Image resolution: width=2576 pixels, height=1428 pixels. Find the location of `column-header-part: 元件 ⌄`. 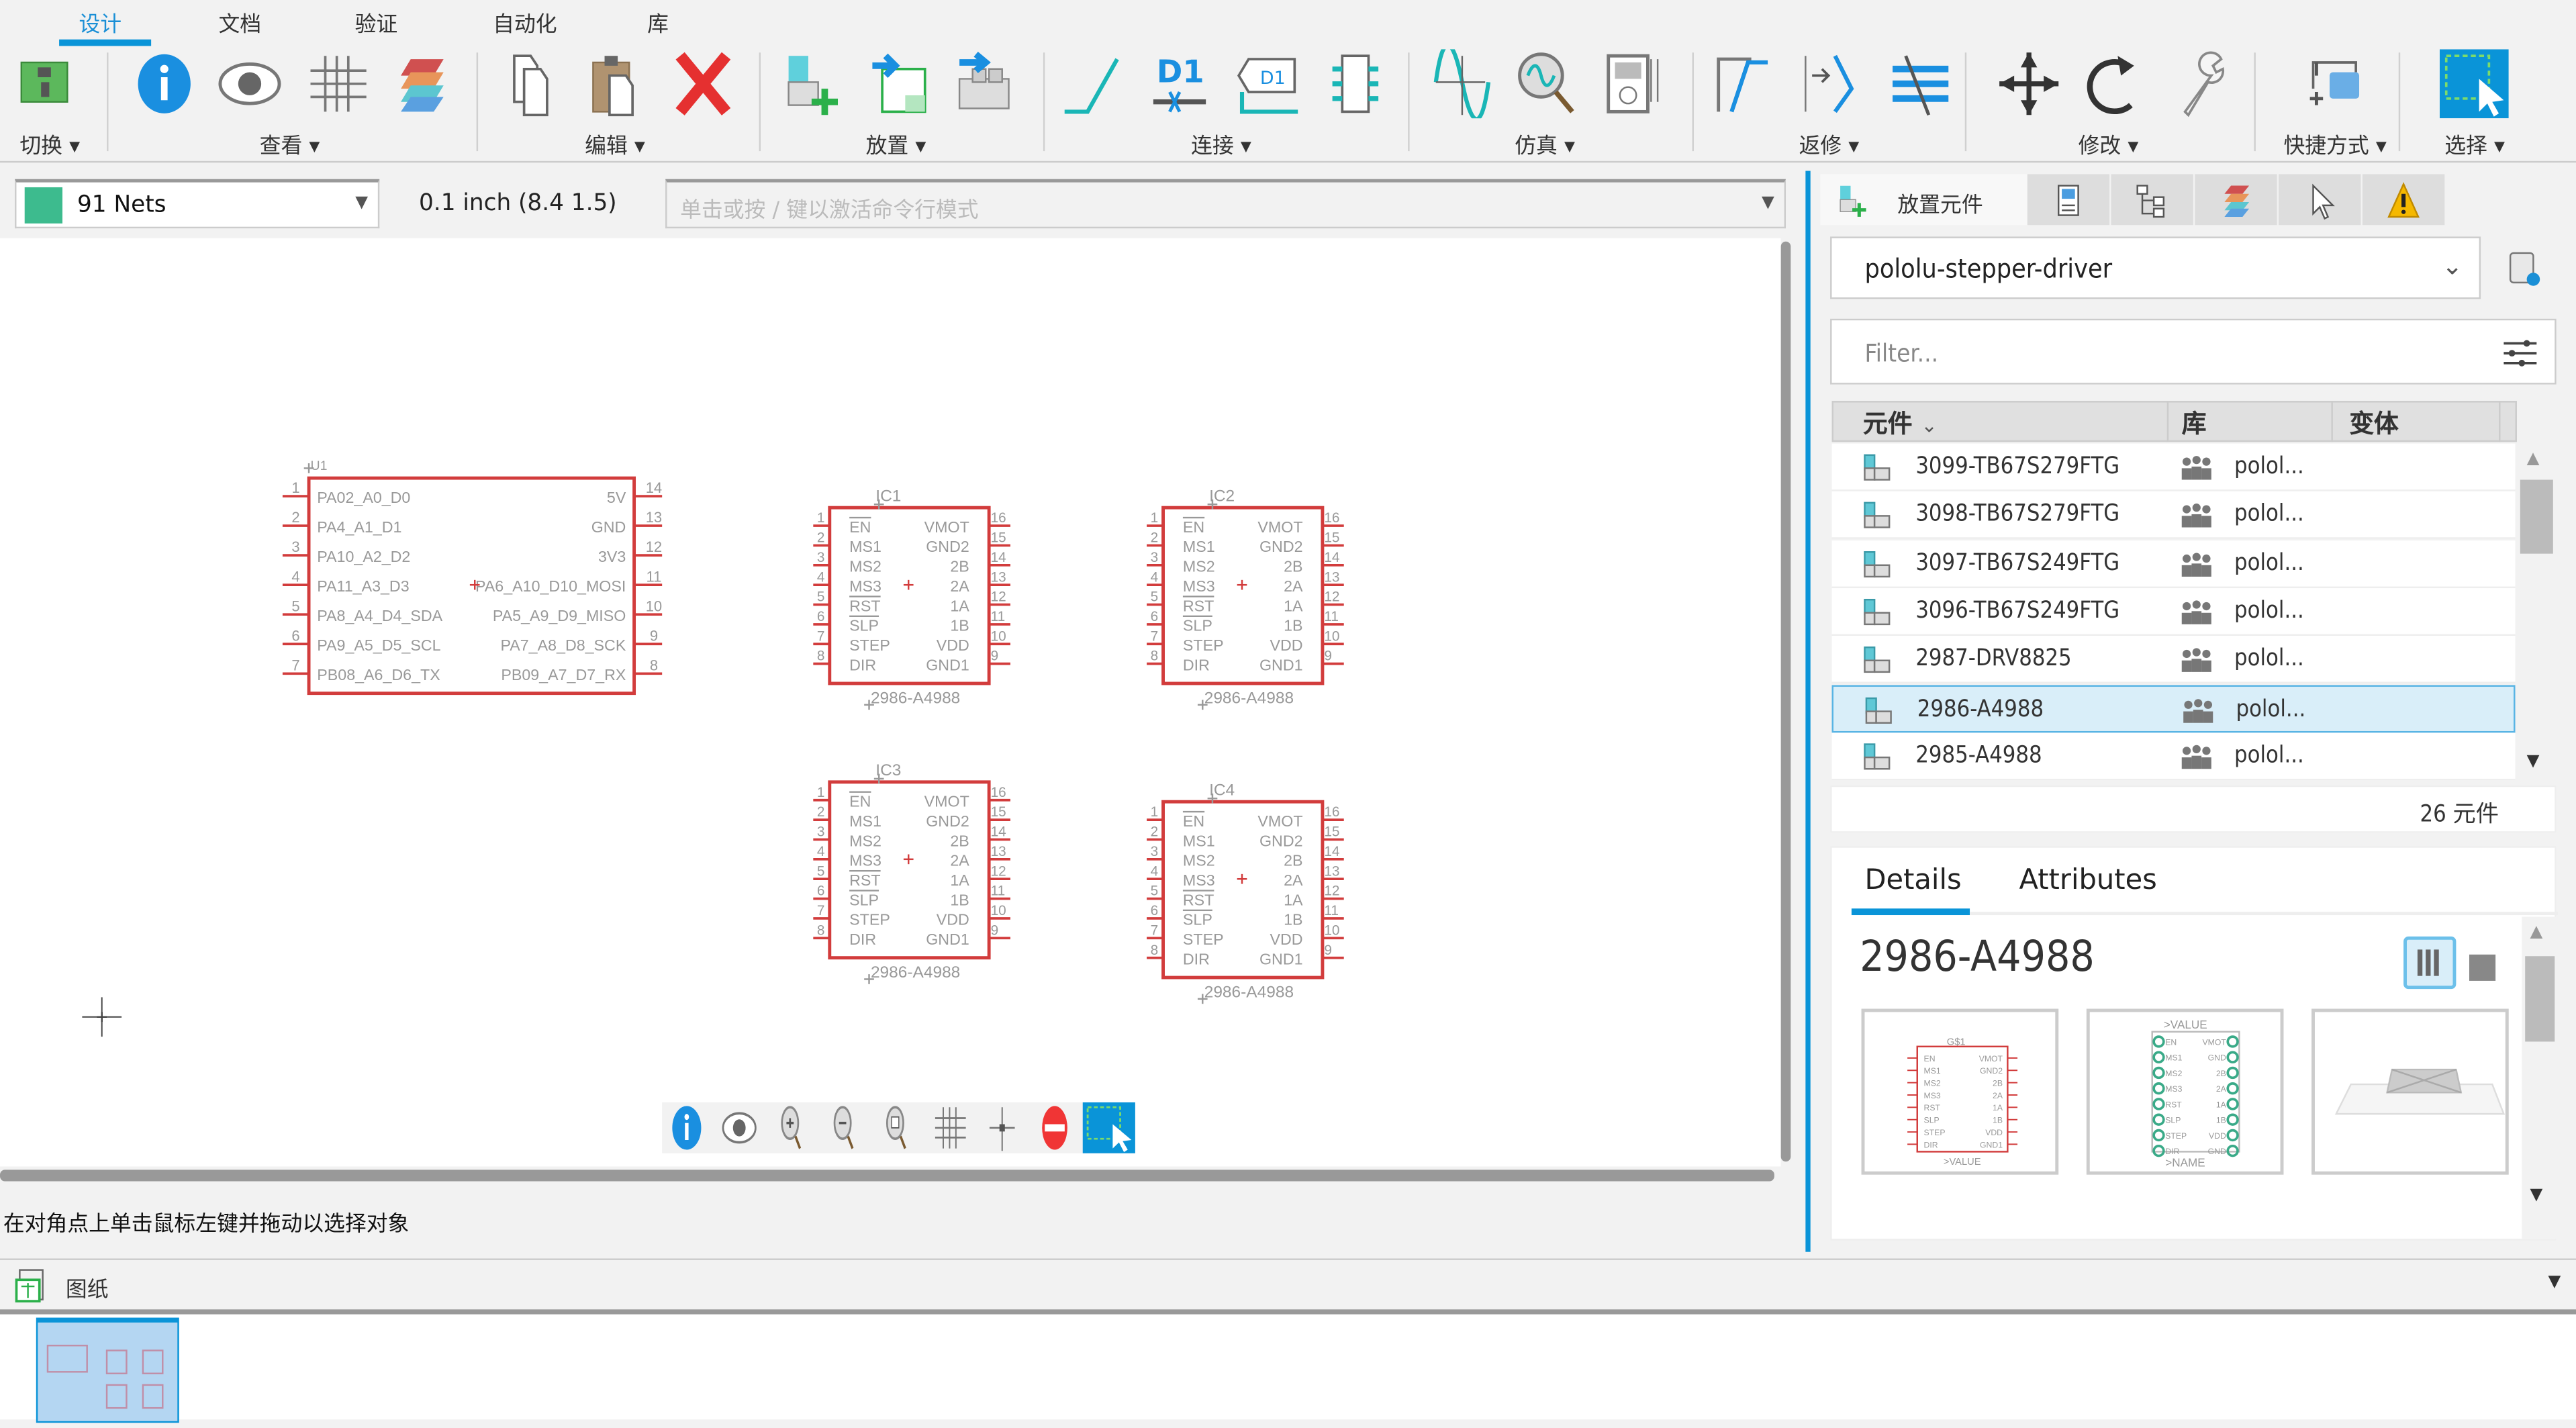

column-header-part: 元件 ⌄ is located at coordinates (1900, 423).